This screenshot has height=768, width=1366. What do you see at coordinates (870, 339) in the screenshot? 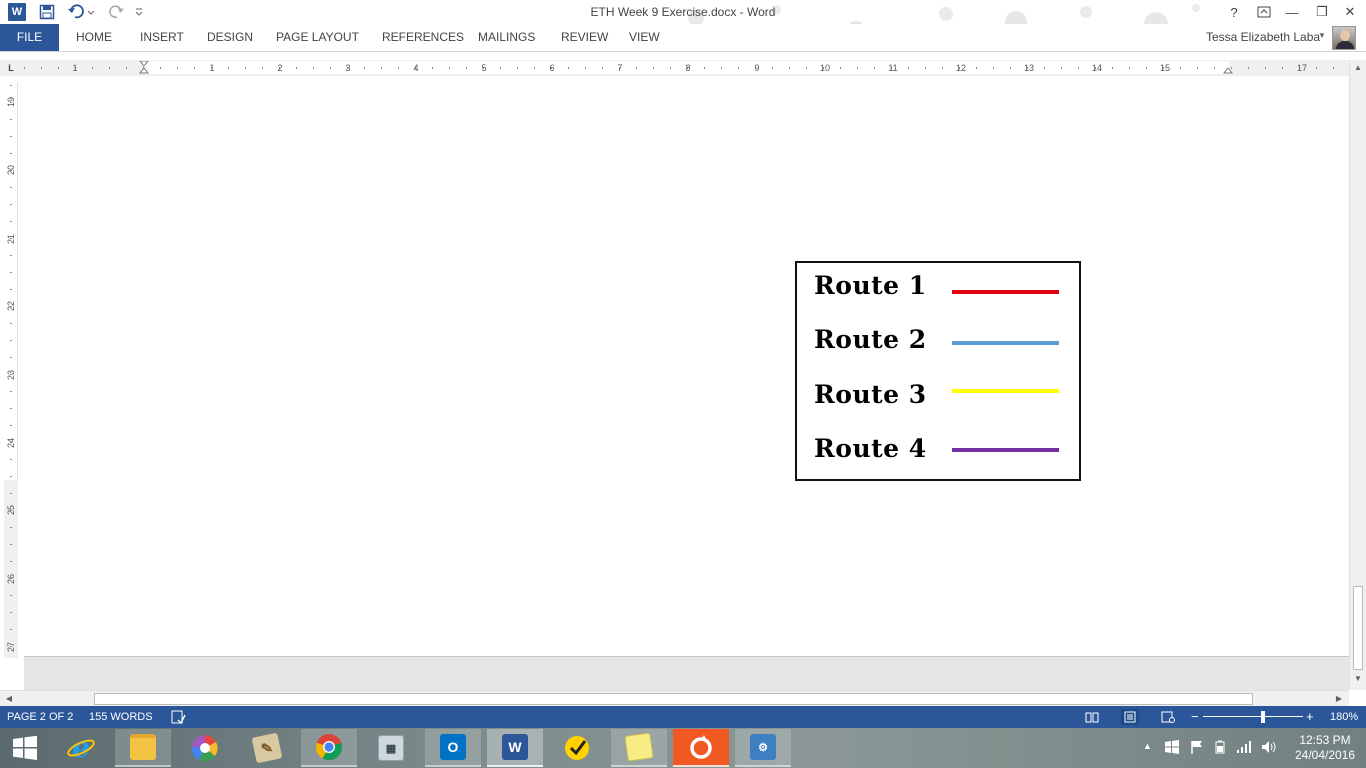
I see `route-2-label: Route 2` at bounding box center [870, 339].